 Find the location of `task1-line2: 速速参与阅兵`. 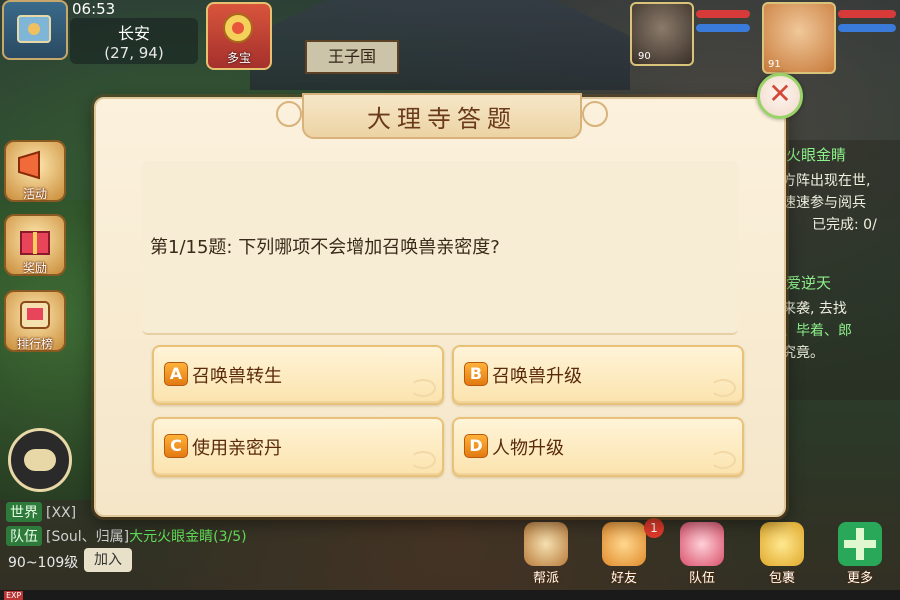

task1-line2: 速速参与阅兵 is located at coordinates (824, 203).